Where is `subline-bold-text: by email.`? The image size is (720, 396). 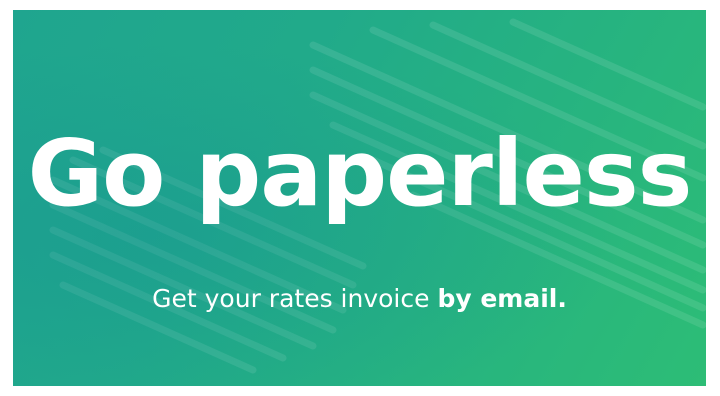
subline-bold-text: by email. is located at coordinates (502, 298).